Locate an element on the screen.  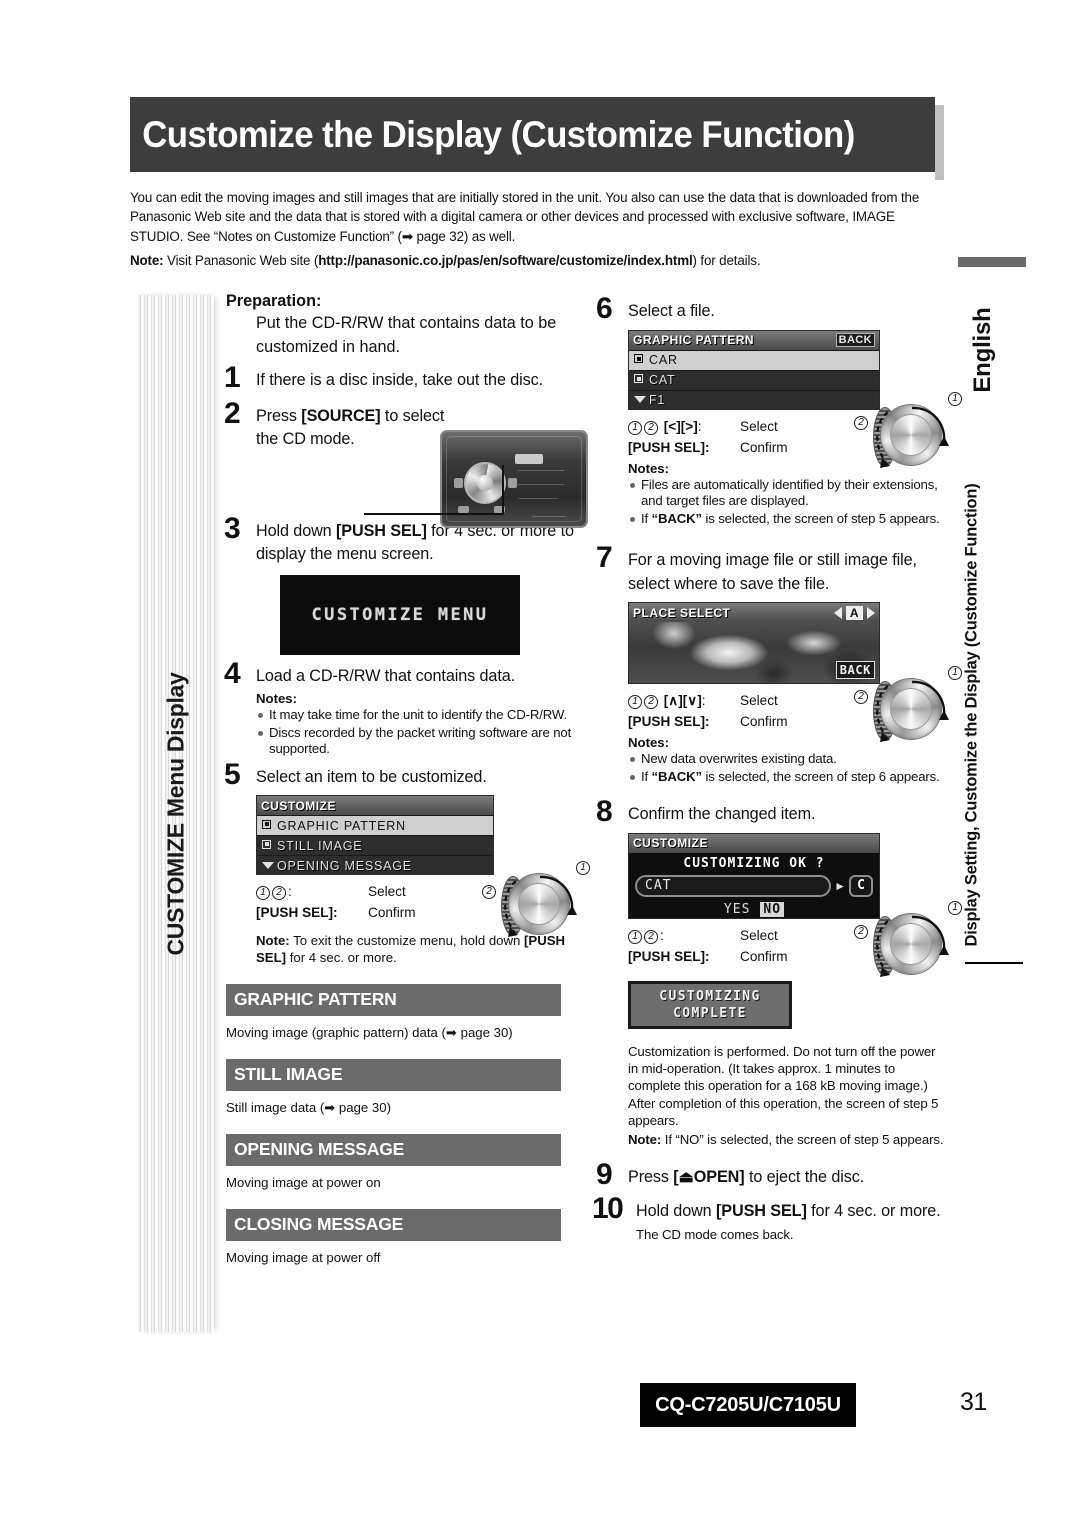
lcd-list-row-label: GRAPHIC PATTERN is located at coordinates (341, 825).